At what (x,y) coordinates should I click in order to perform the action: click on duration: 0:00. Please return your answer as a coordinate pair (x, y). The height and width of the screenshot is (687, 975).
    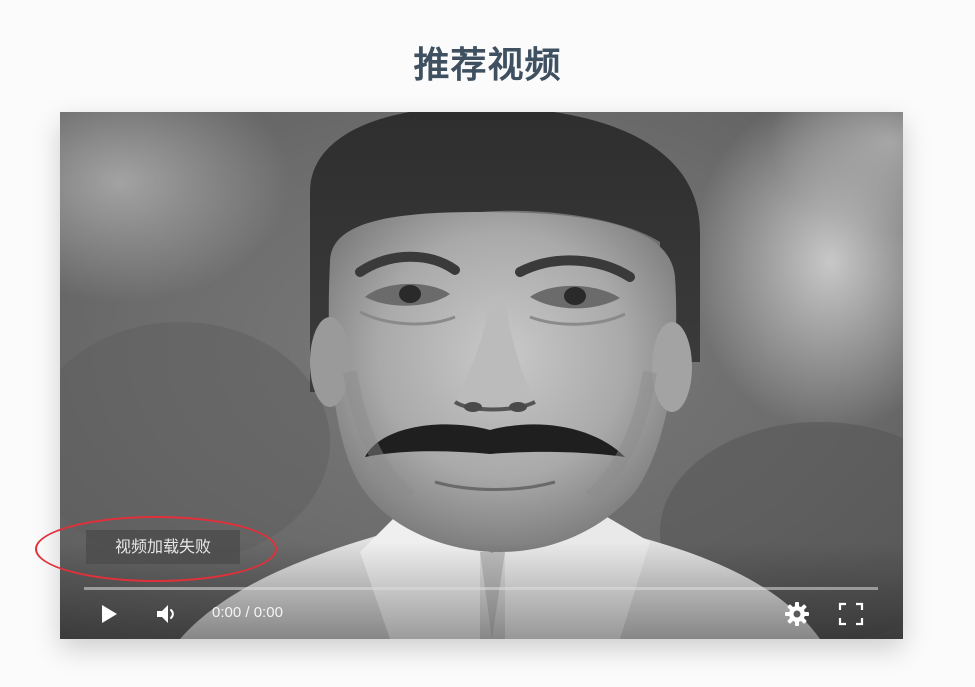
    Looking at the image, I should click on (268, 612).